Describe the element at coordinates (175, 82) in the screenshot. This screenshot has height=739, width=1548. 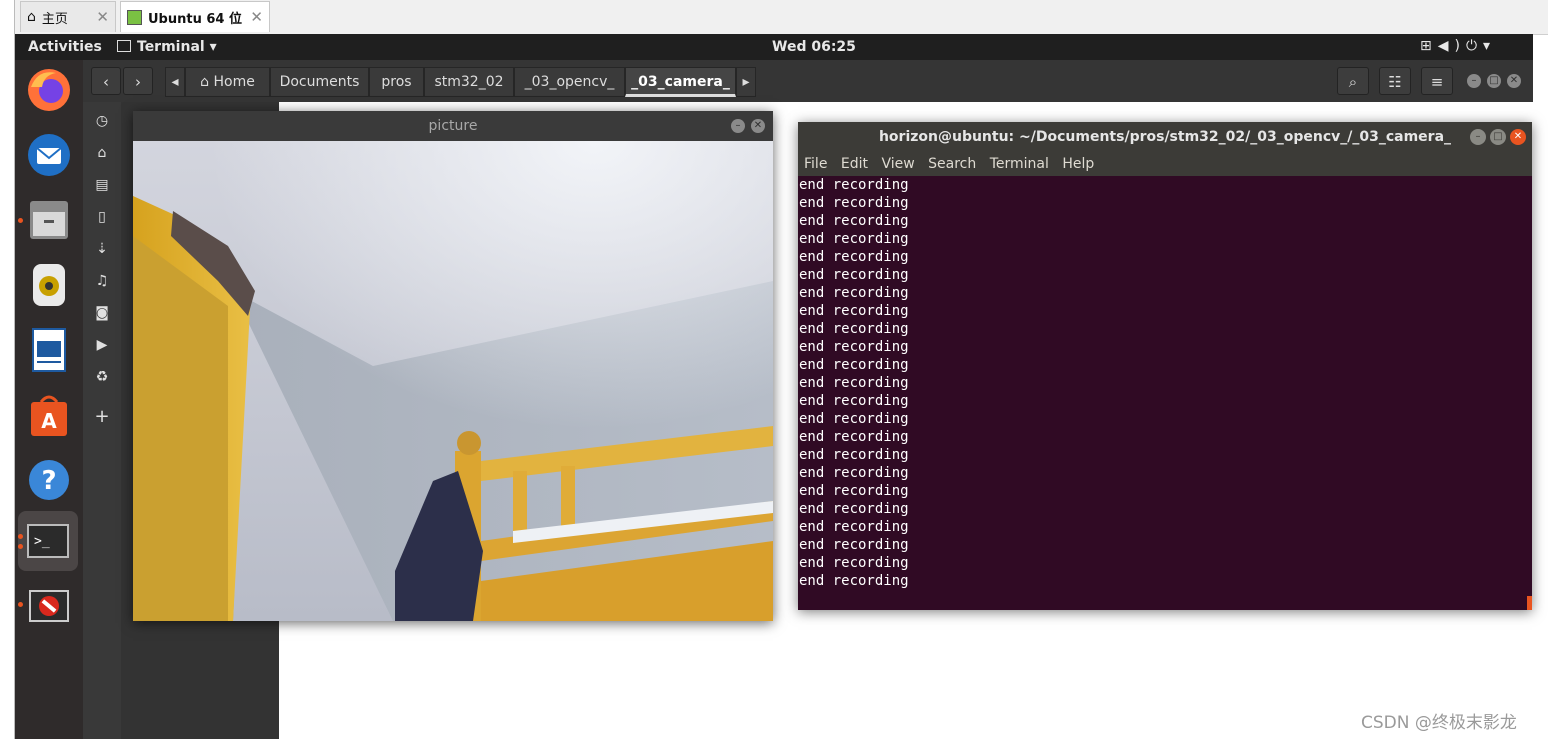
I see `breadcrumb-scroll-left: ◂` at that location.